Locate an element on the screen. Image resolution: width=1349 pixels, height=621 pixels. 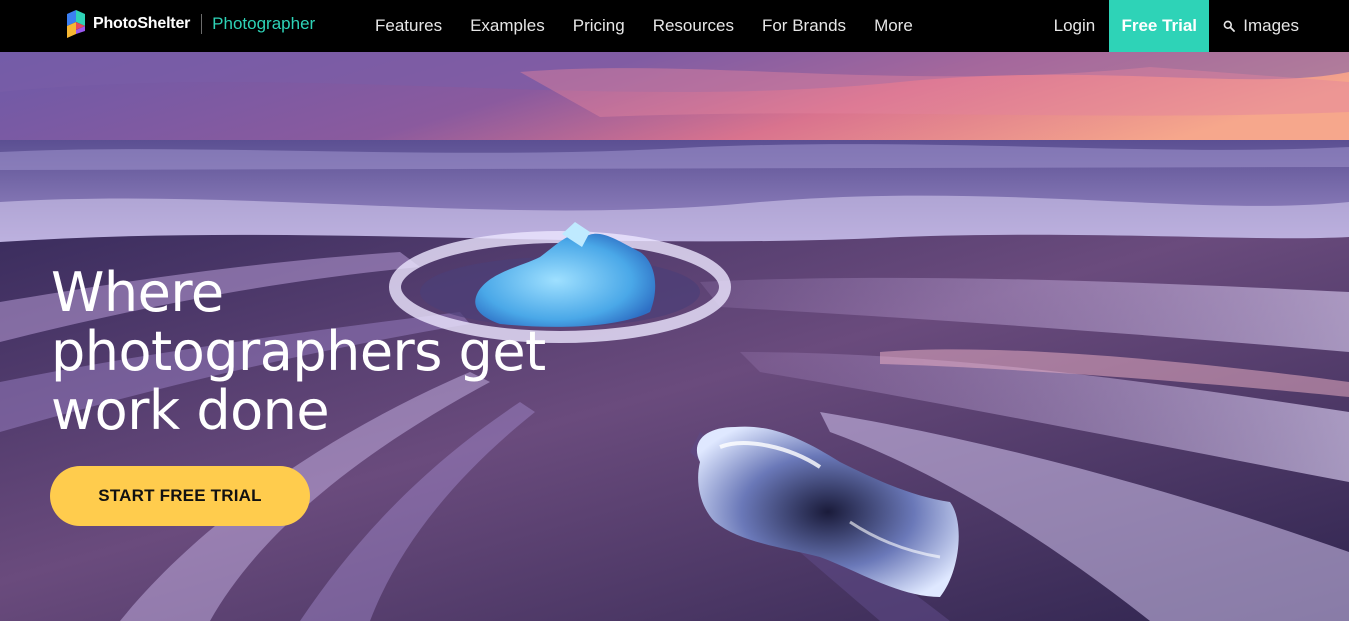
brand-logo: PhotoShelter Photographer is located at coordinates (189, 24).